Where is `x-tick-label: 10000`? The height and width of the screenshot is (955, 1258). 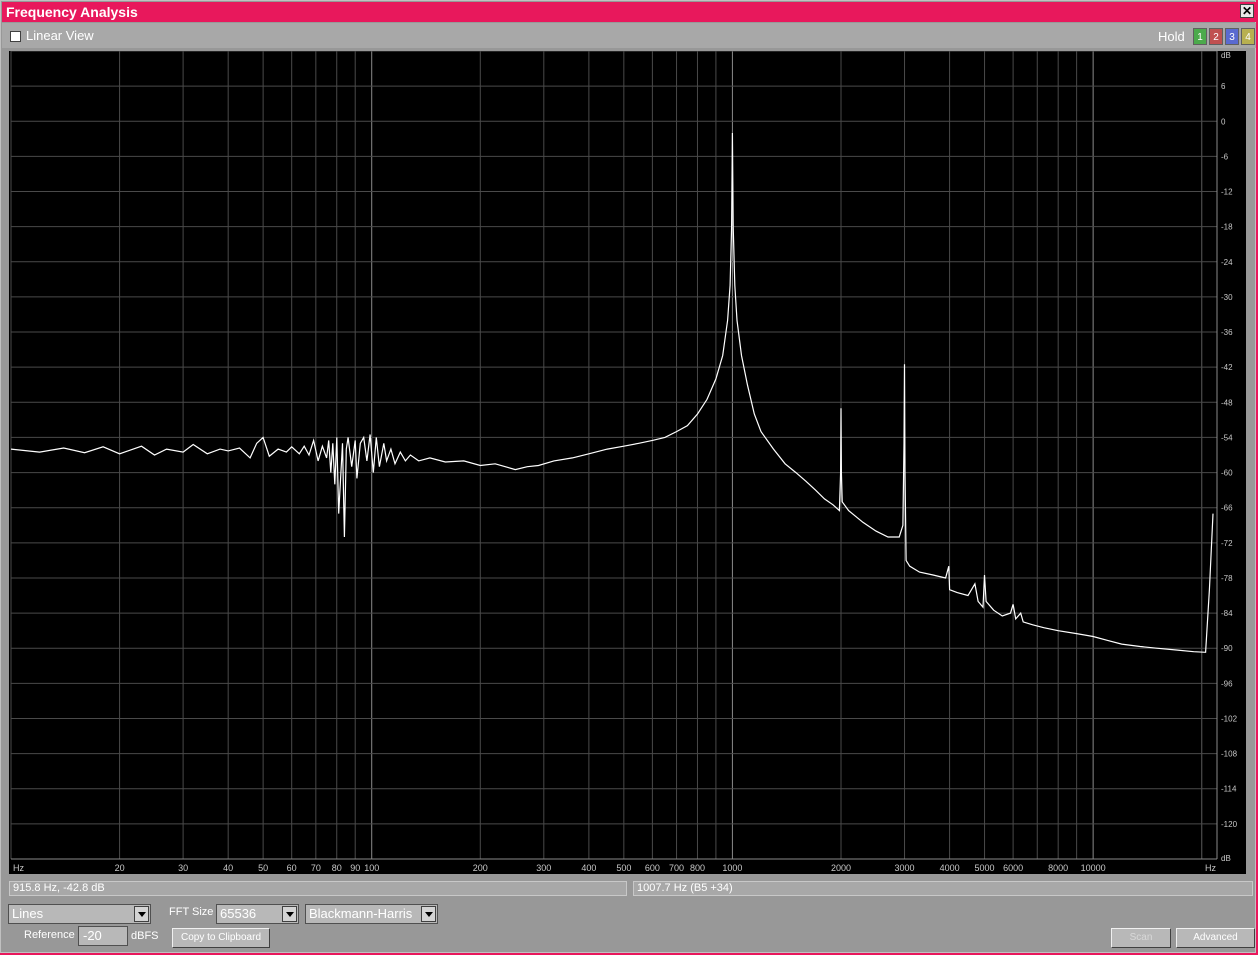
x-tick-label: 10000 is located at coordinates (1093, 868).